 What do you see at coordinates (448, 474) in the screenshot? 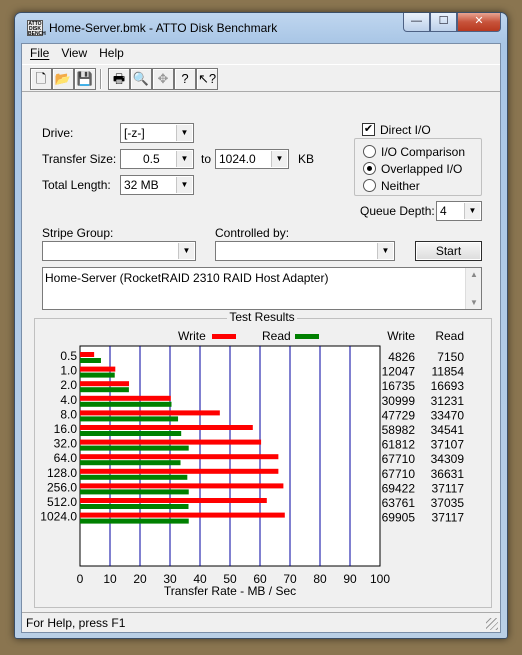
I see `read-value: 36631` at bounding box center [448, 474].